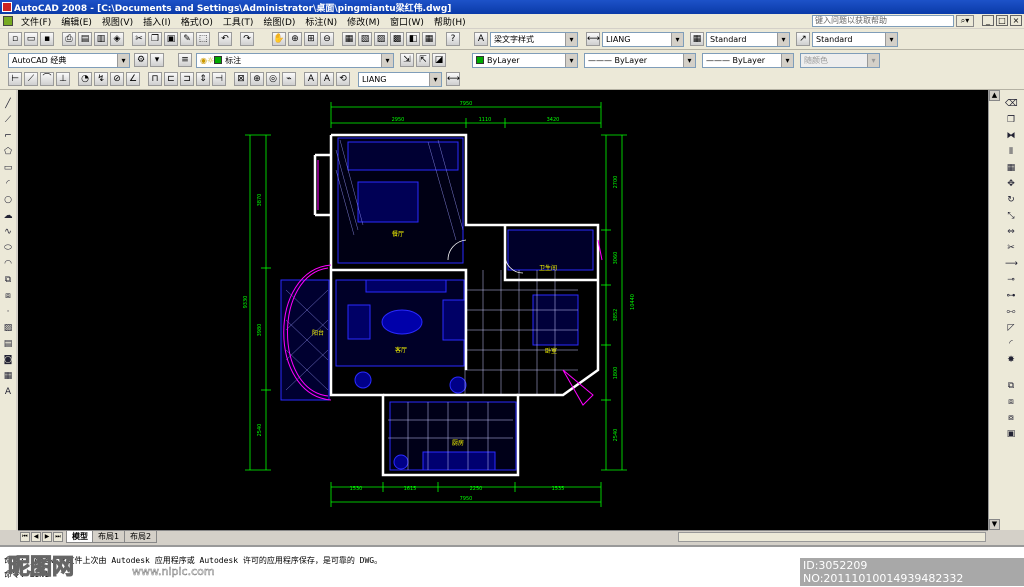  What do you see at coordinates (247, 39) in the screenshot?
I see `redo-icon: ↷` at bounding box center [247, 39].